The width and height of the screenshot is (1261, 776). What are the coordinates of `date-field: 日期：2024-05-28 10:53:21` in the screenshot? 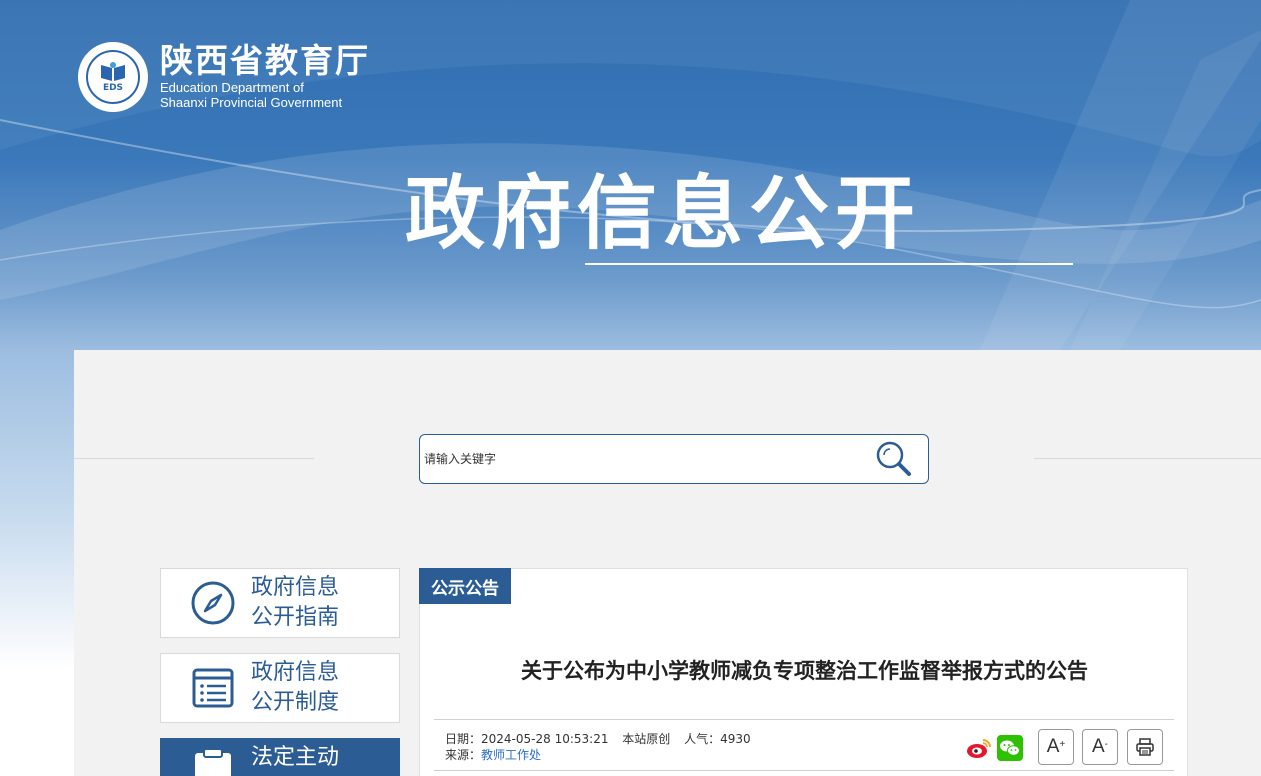 It's located at (526, 739).